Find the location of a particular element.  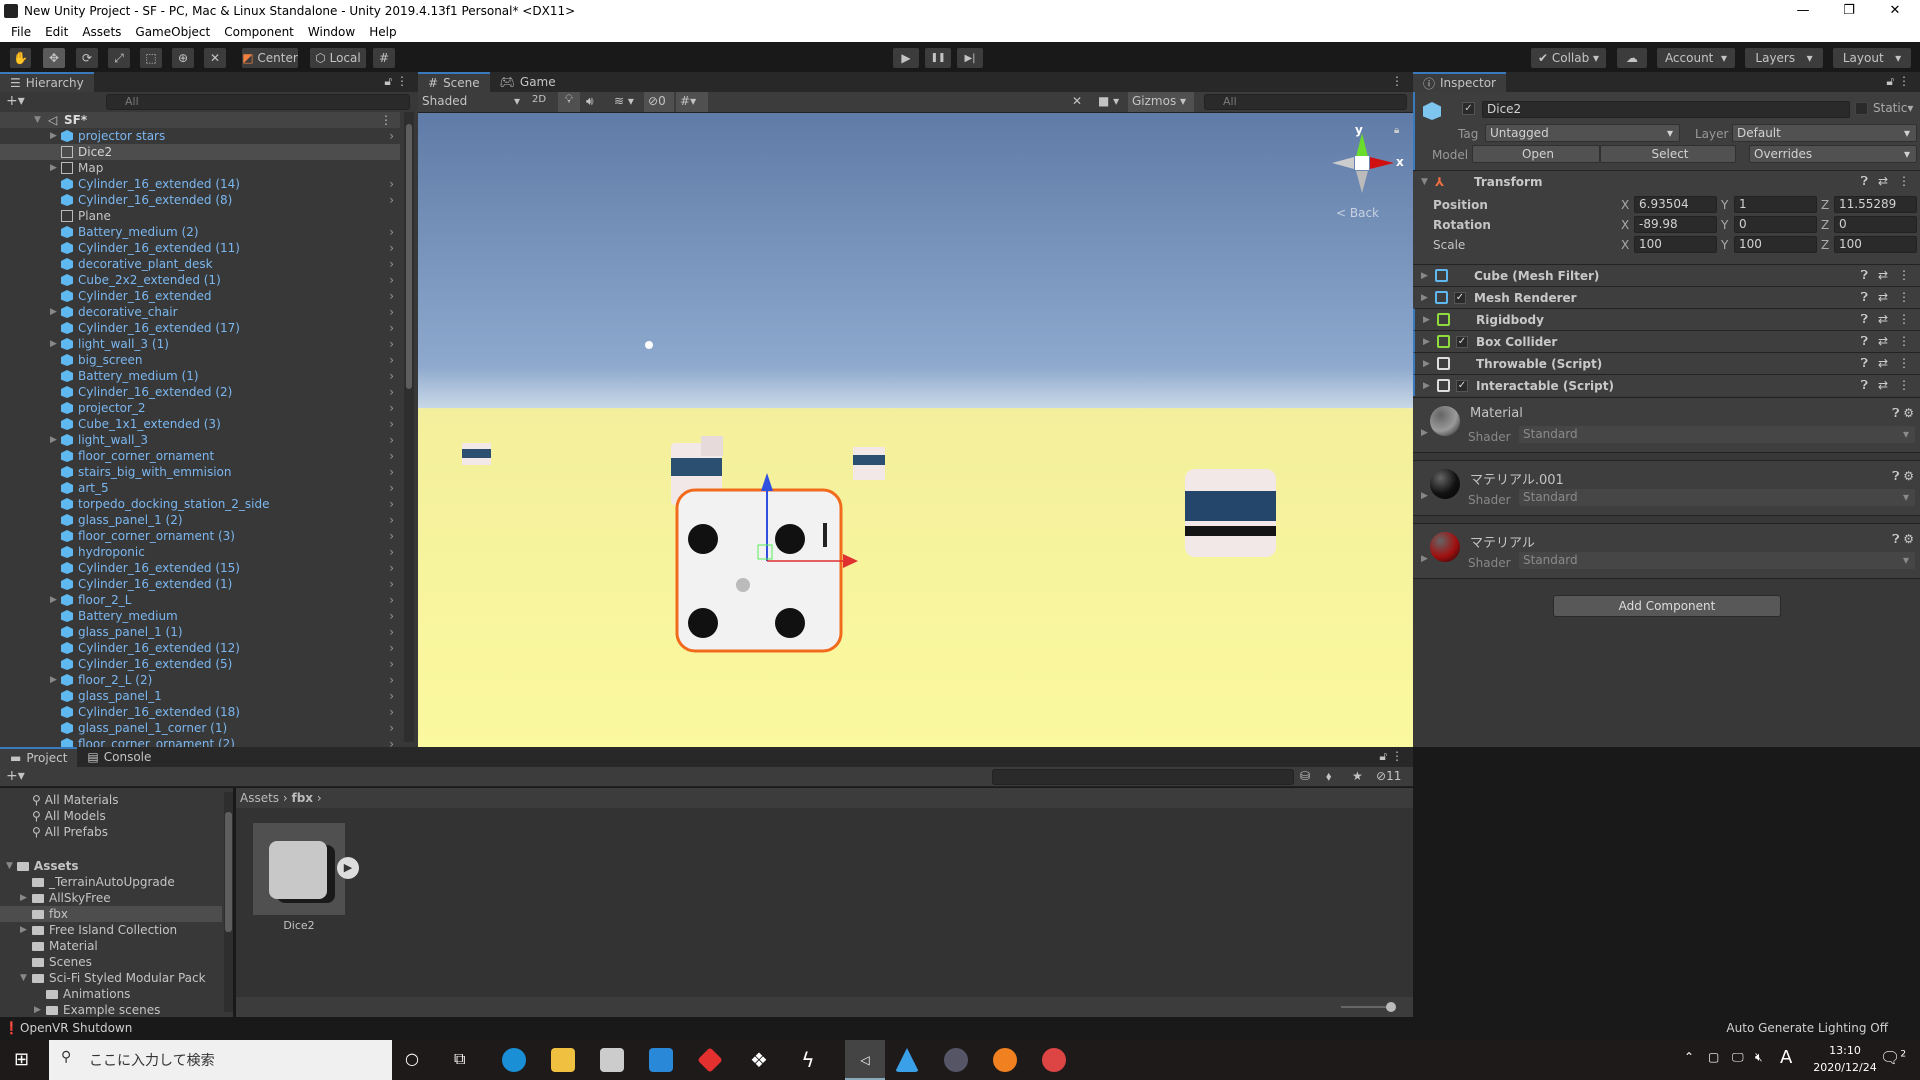

hierarchy-item: stairs_big_with_emmision › is located at coordinates (200, 472).